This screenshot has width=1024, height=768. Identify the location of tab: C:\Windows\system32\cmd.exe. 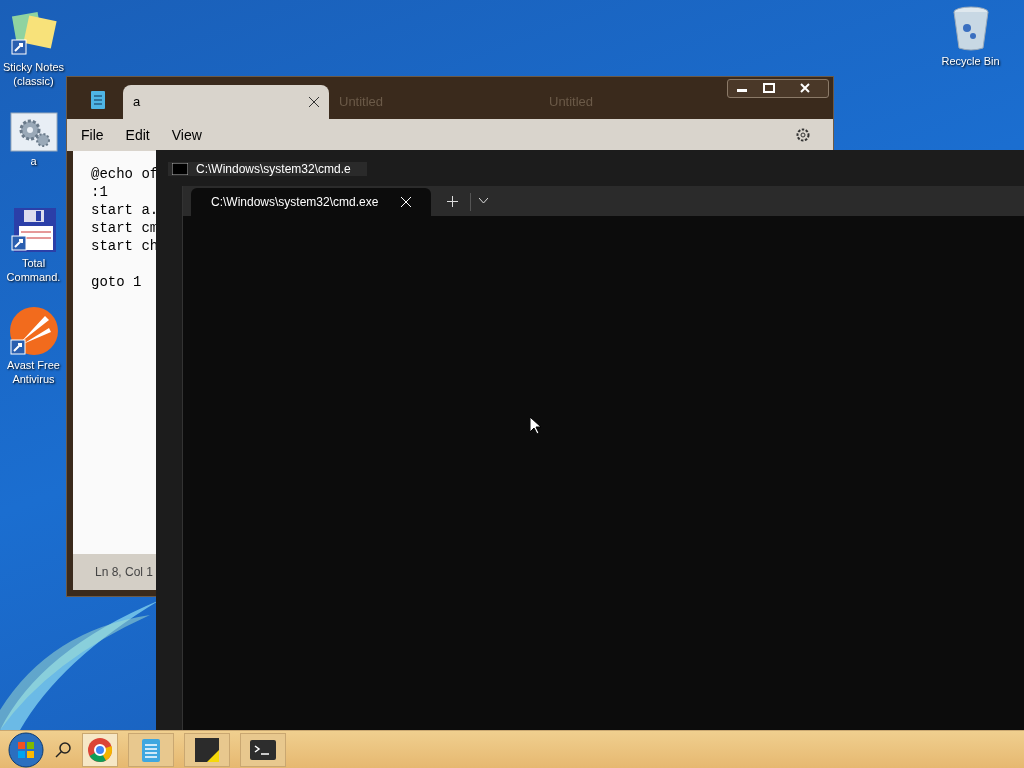
(311, 202).